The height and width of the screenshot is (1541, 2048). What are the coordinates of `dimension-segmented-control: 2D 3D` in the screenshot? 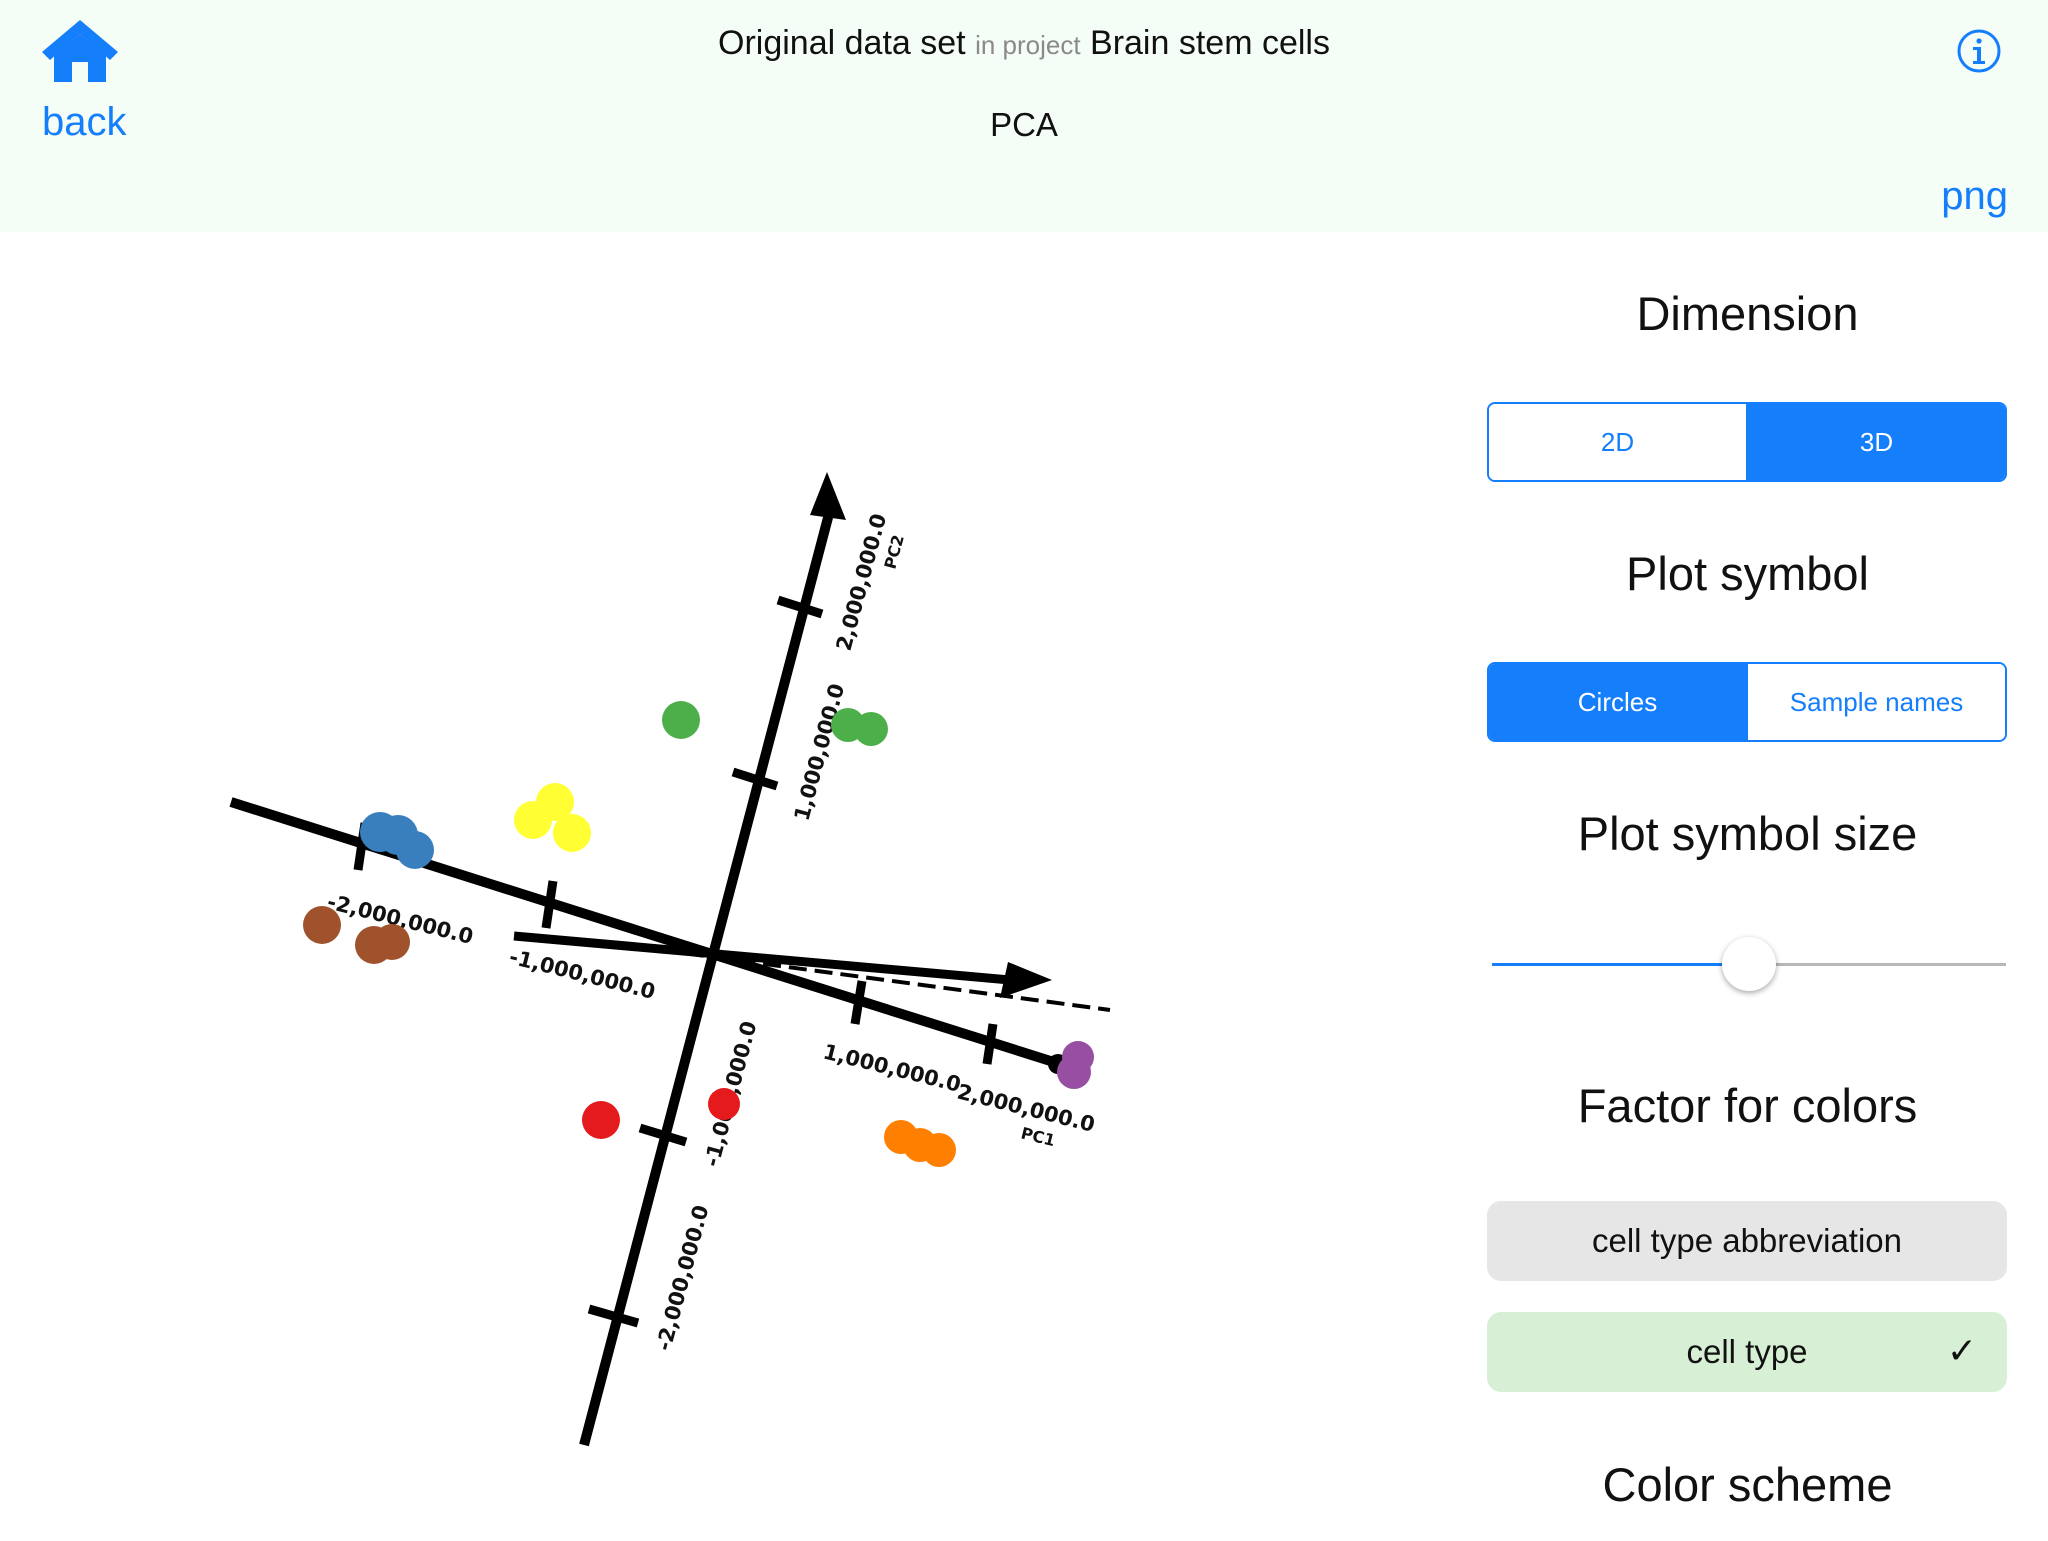 It's located at (1747, 442).